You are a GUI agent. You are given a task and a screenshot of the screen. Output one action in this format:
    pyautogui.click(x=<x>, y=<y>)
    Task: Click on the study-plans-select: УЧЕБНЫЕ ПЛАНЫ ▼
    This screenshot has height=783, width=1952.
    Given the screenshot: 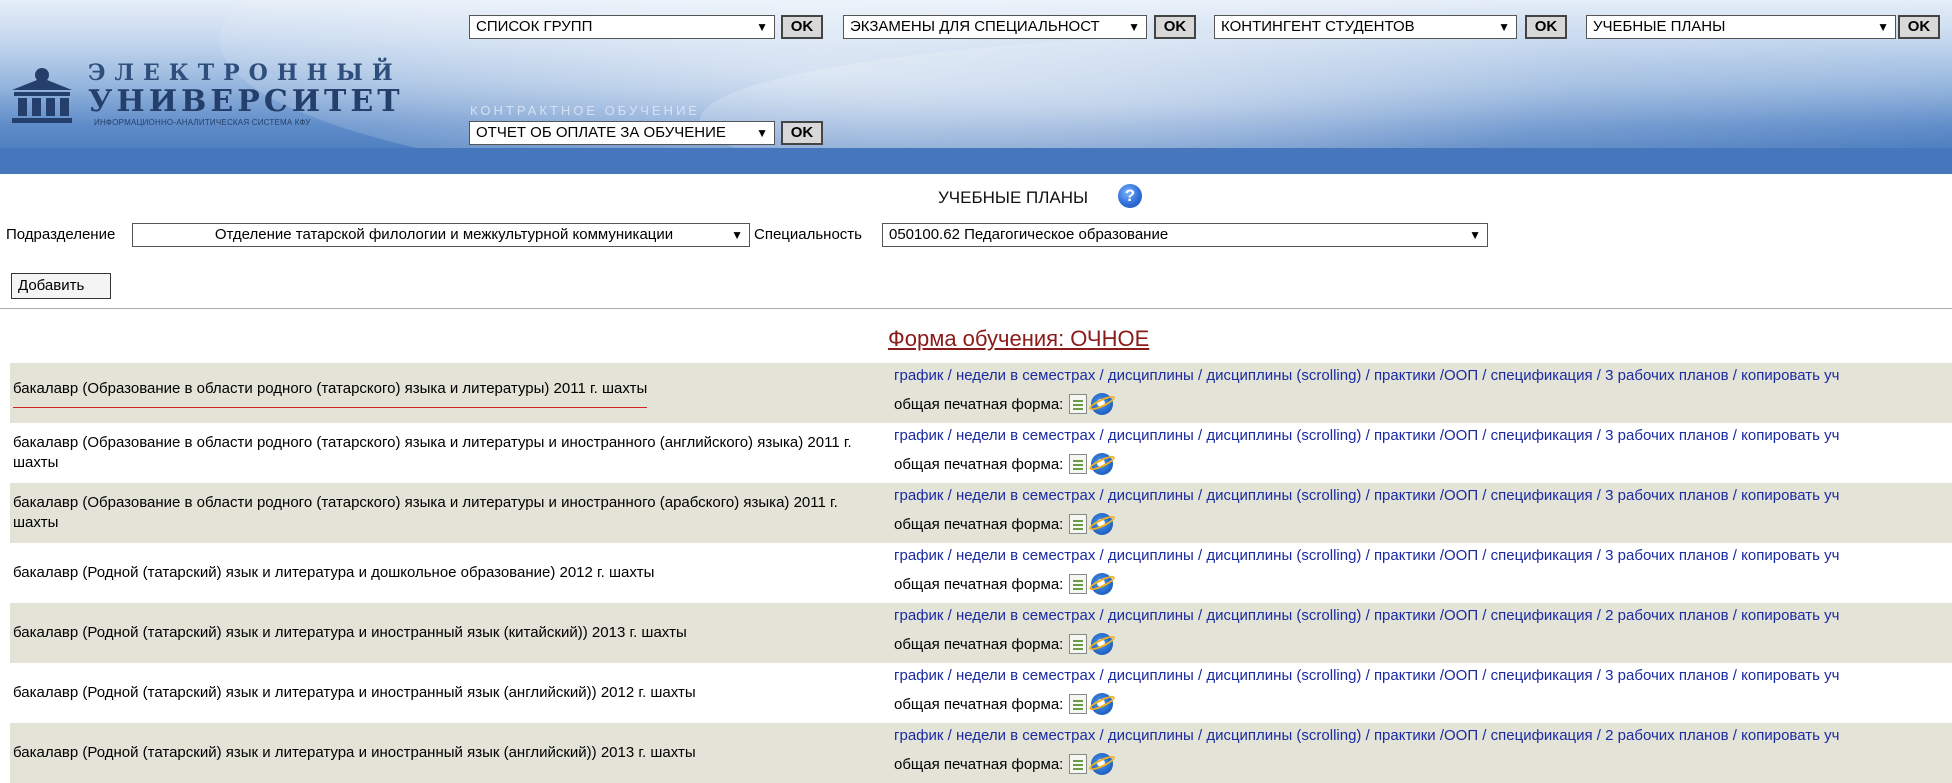 What is the action you would take?
    pyautogui.click(x=1741, y=27)
    